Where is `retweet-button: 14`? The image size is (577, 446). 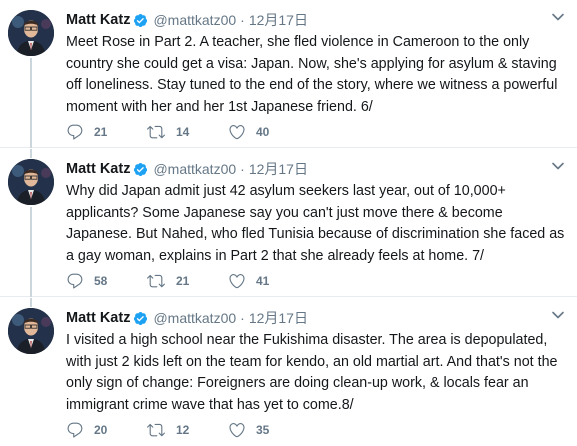
retweet-button: 14 is located at coordinates (187, 132).